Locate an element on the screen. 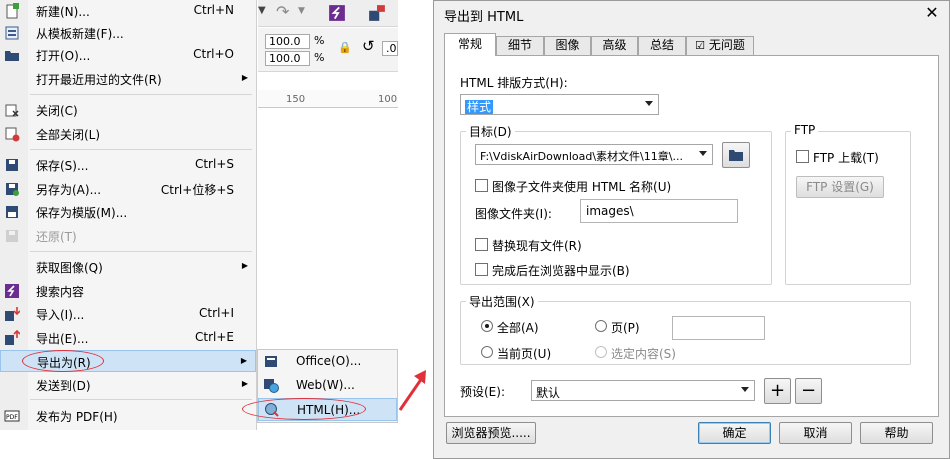 The width and height of the screenshot is (950, 459). remove-preset-button: − is located at coordinates (808, 391).